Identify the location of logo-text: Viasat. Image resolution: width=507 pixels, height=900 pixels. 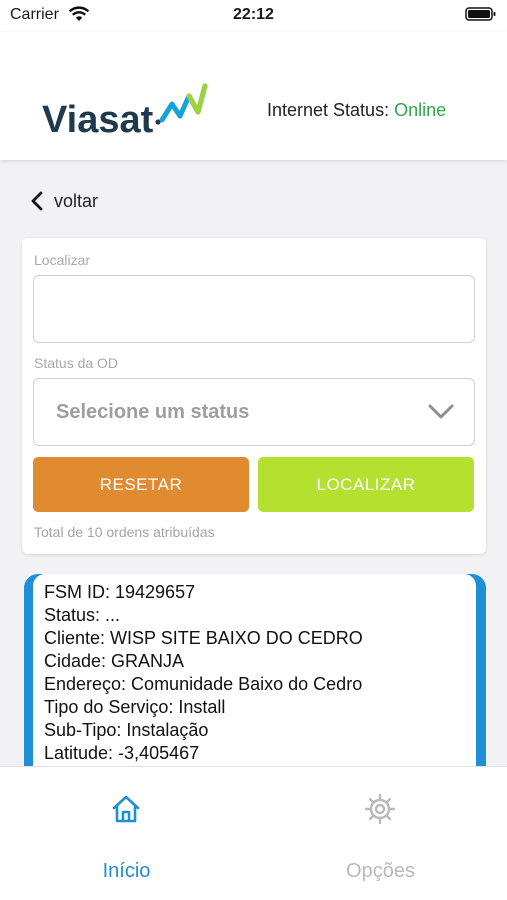
(98, 116).